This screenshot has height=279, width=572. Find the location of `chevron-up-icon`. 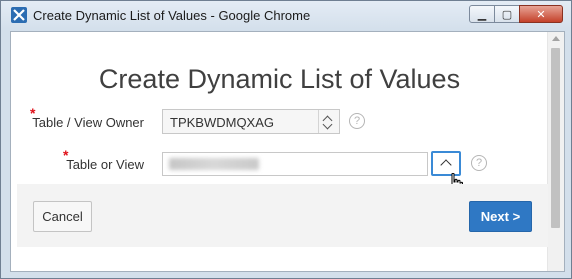

chevron-up-icon is located at coordinates (446, 165).